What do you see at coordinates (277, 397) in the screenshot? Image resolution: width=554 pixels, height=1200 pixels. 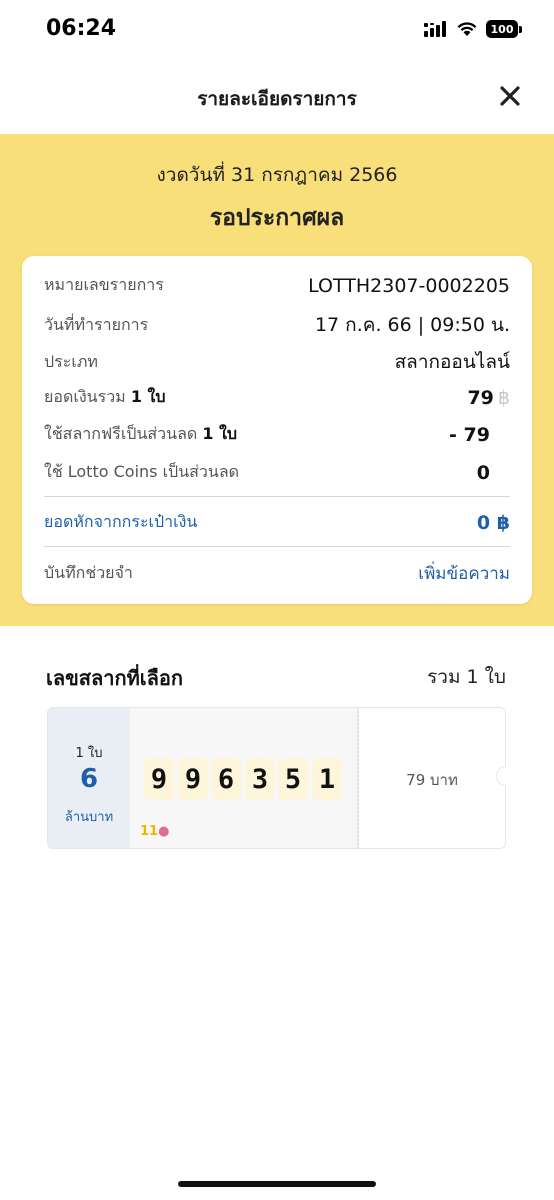 I see `total-row: ยอดเงินรวม 1 ใบ 79 ฿` at bounding box center [277, 397].